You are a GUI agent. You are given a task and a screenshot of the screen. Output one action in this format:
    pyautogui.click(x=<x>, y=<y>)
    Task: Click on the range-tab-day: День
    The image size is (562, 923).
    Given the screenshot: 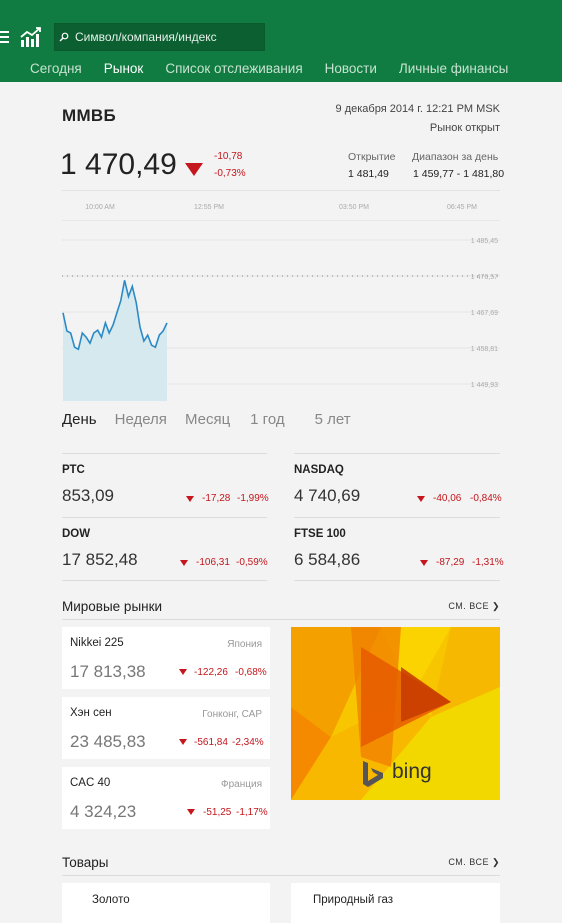 What is the action you would take?
    pyautogui.click(x=79, y=419)
    